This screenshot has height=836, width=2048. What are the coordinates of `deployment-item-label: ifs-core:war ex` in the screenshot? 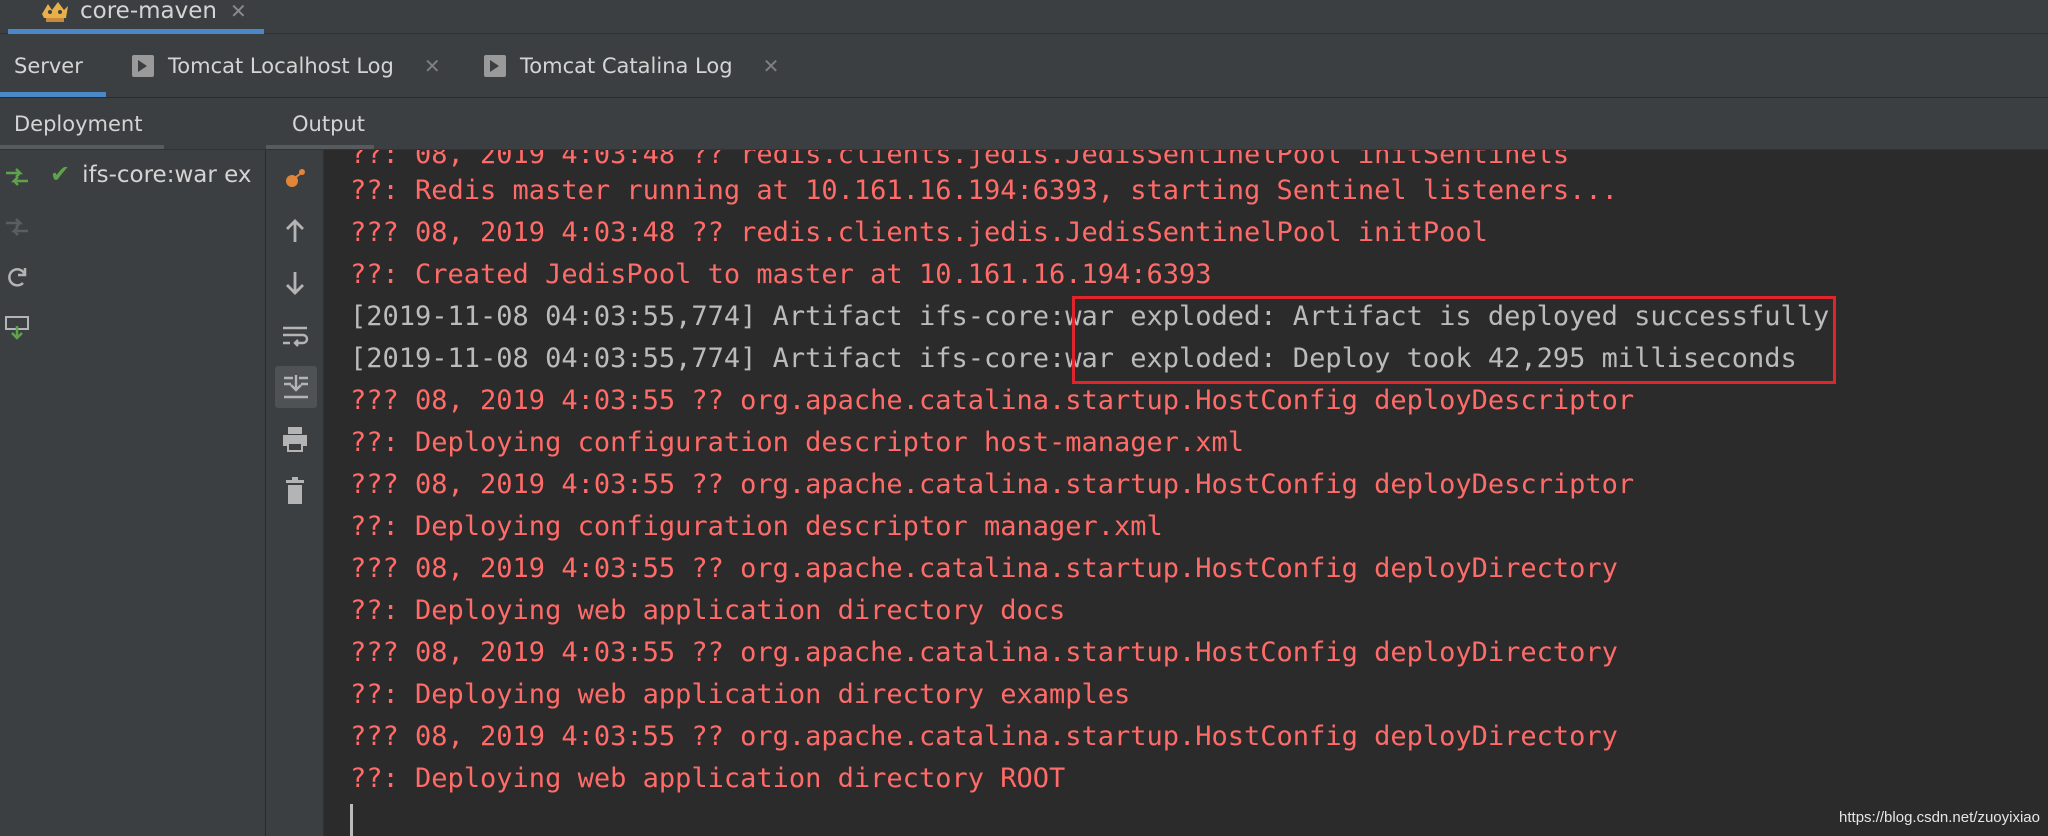 It's located at (167, 175).